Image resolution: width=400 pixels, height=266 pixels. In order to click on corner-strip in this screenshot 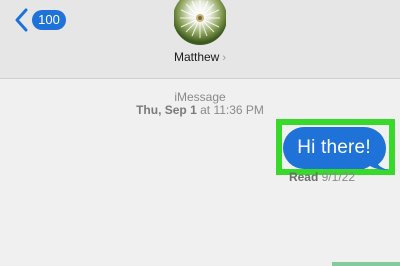, I will do `click(366, 264)`.